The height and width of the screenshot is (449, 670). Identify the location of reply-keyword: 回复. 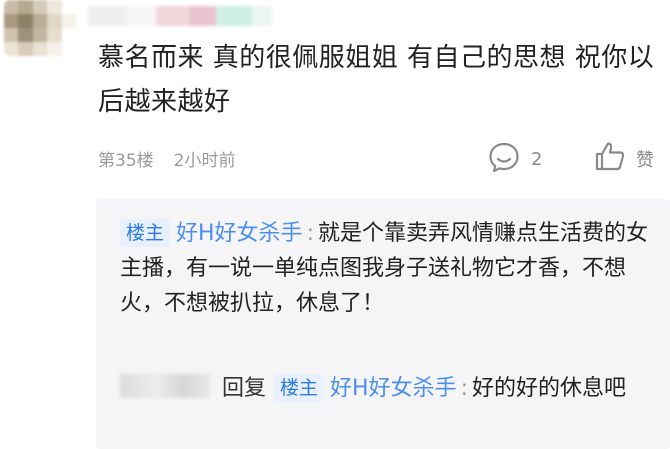
(244, 388).